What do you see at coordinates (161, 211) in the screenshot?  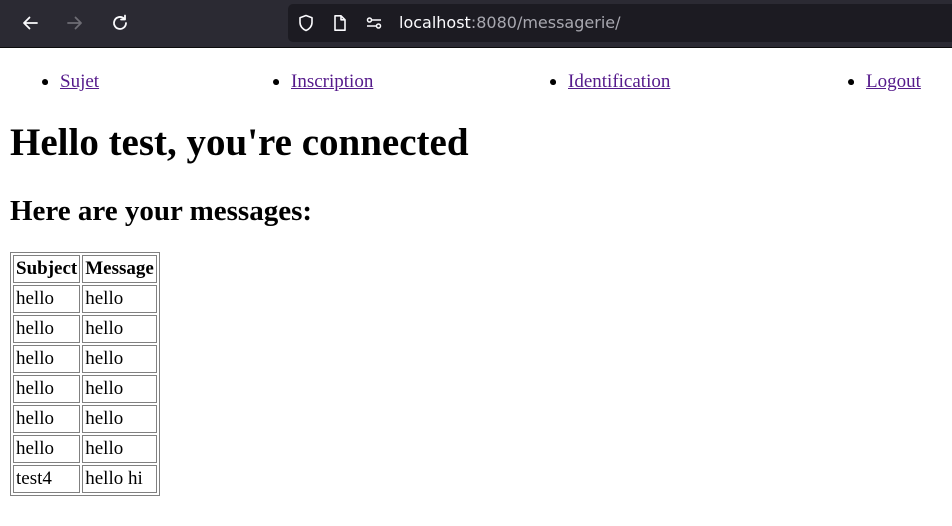 I see `messages-heading: Here are your messages:` at bounding box center [161, 211].